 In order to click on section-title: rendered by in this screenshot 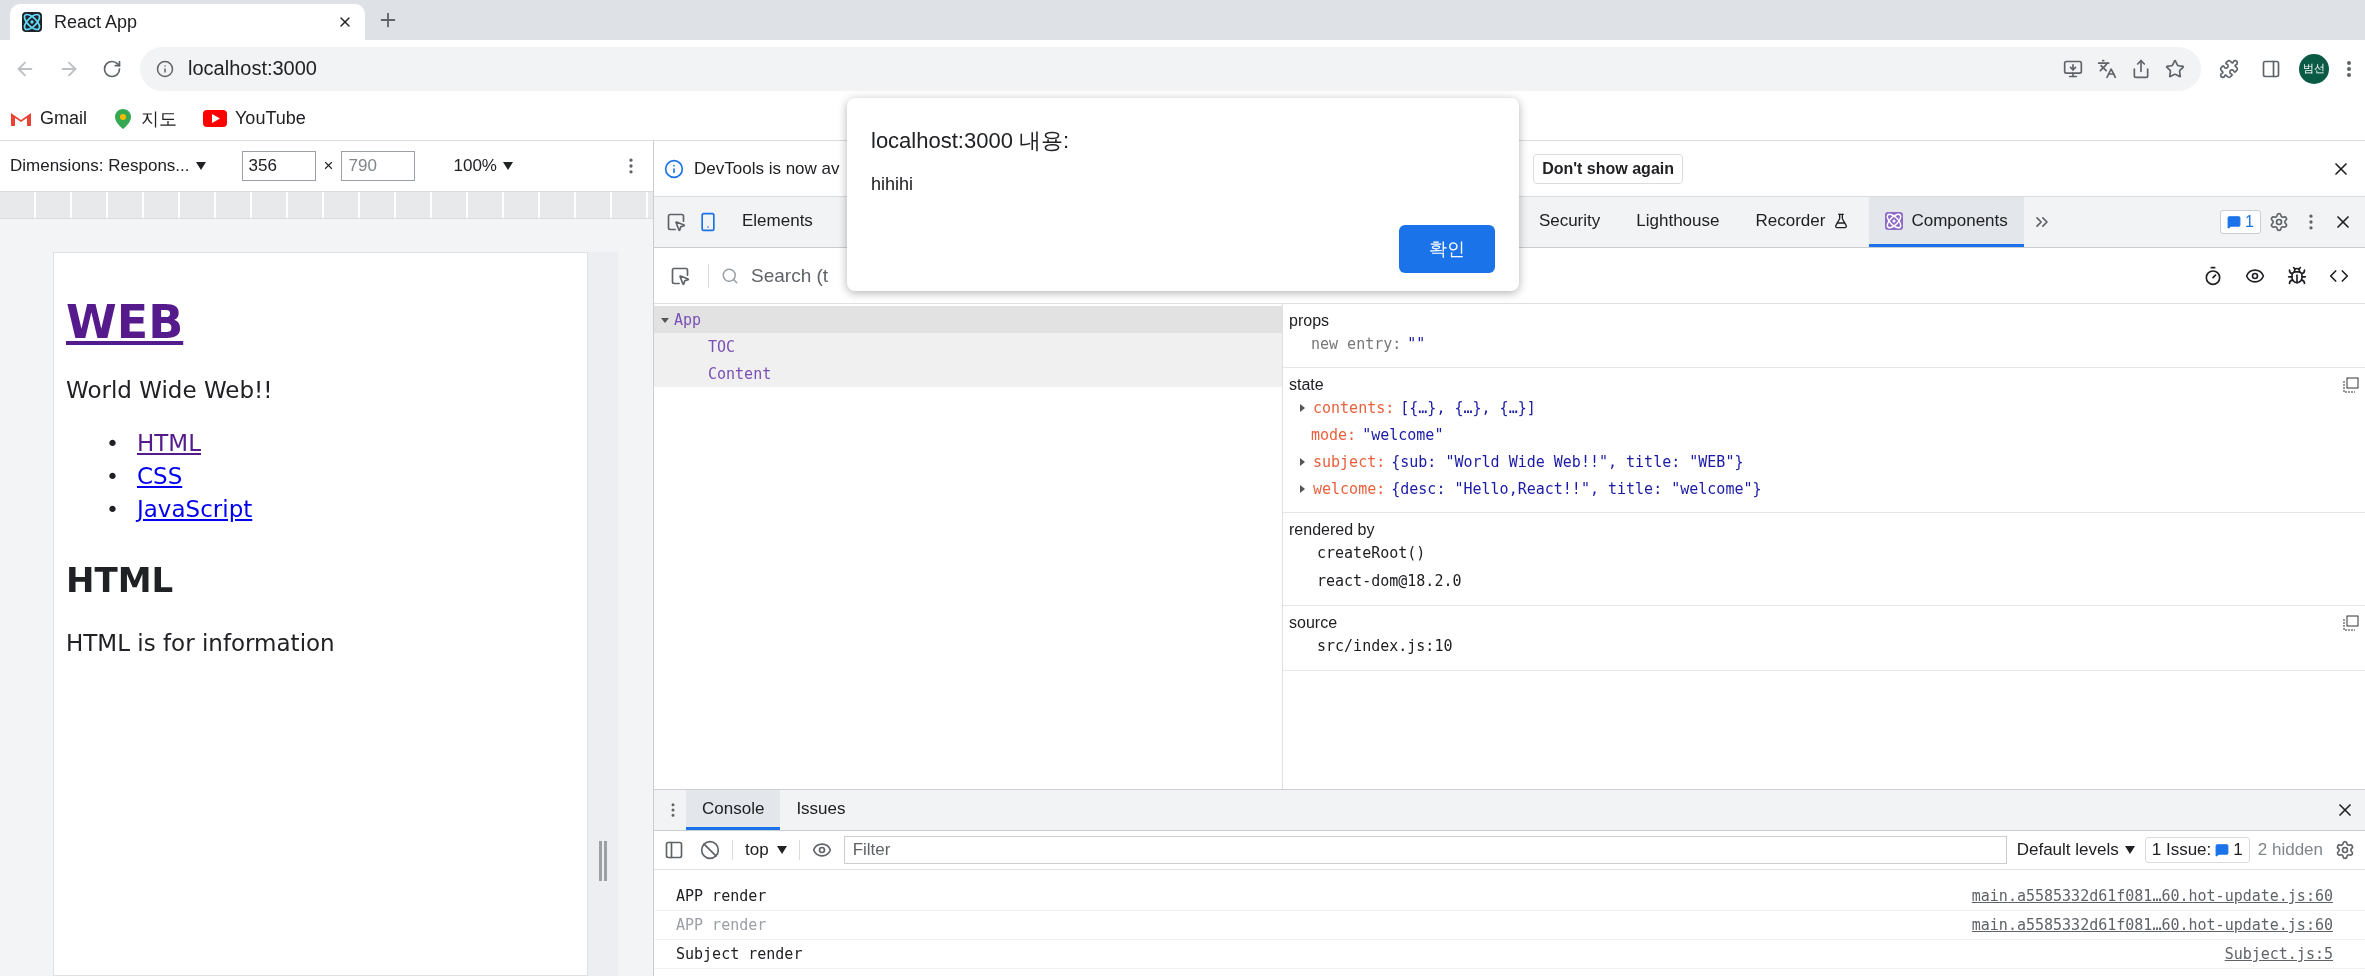, I will do `click(1332, 530)`.